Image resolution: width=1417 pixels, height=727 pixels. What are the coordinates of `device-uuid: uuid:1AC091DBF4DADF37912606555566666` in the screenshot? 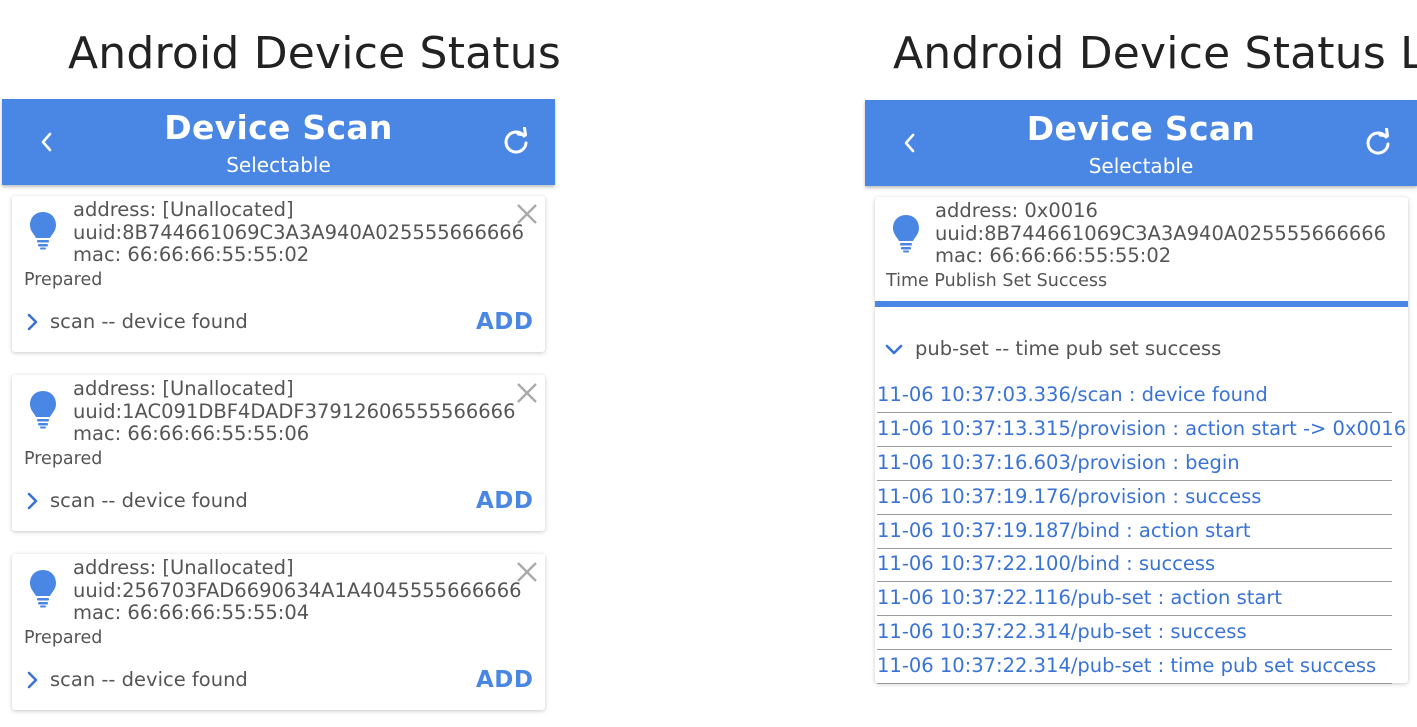 It's located at (294, 411).